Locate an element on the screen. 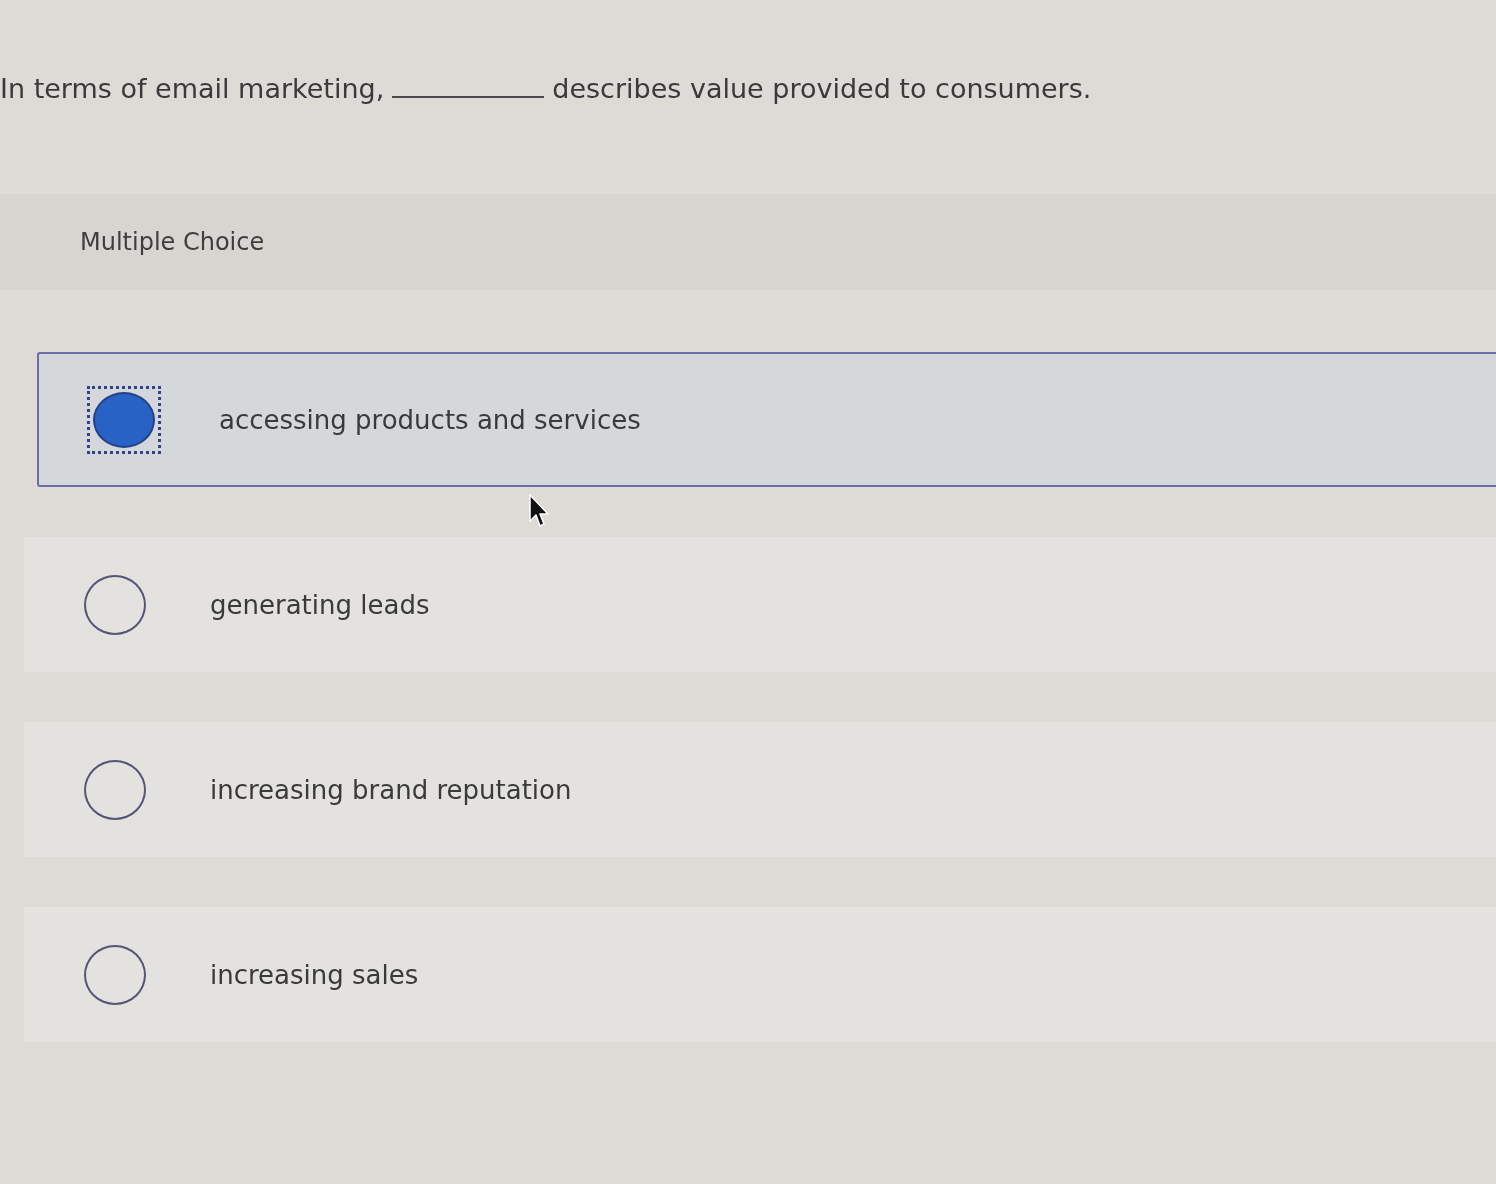 The width and height of the screenshot is (1496, 1184). answer-option: increasing sales is located at coordinates (760, 974).